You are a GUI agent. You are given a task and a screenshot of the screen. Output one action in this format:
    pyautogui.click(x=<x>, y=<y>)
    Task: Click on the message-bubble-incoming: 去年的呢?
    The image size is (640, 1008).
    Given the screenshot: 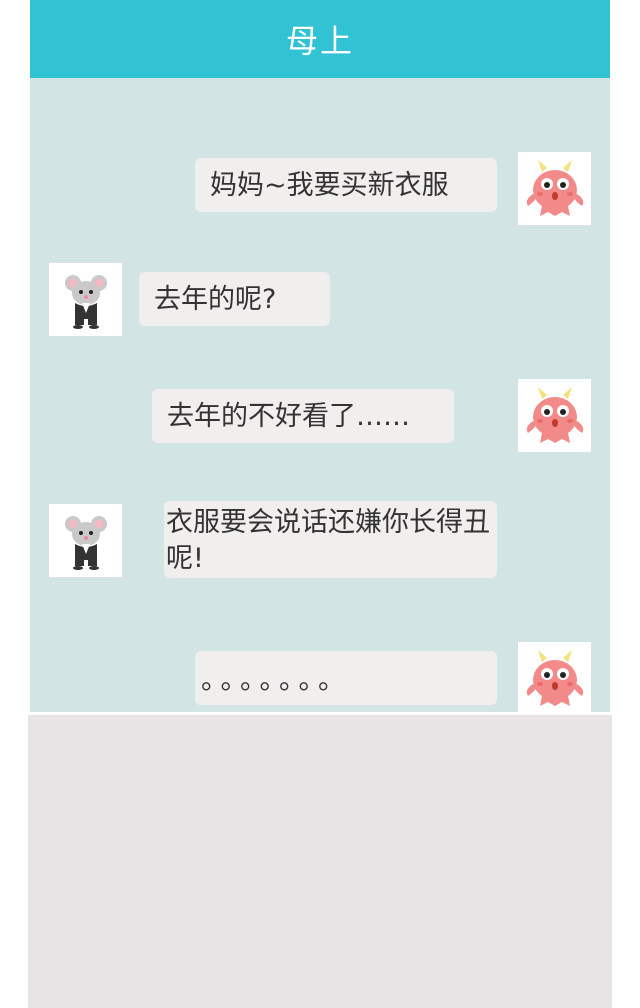 What is the action you would take?
    pyautogui.click(x=234, y=299)
    